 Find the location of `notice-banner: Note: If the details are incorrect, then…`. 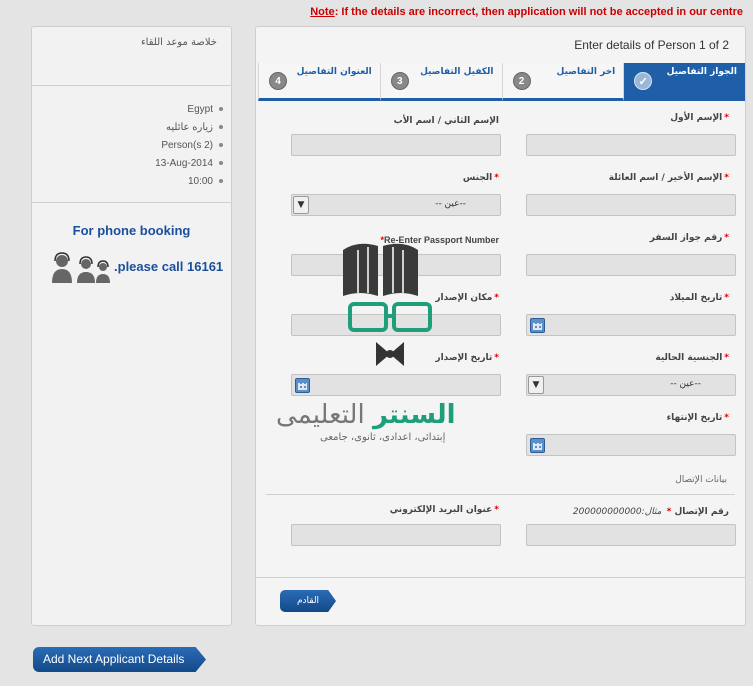

notice-banner: Note: If the details are incorrect, then… is located at coordinates (526, 12).